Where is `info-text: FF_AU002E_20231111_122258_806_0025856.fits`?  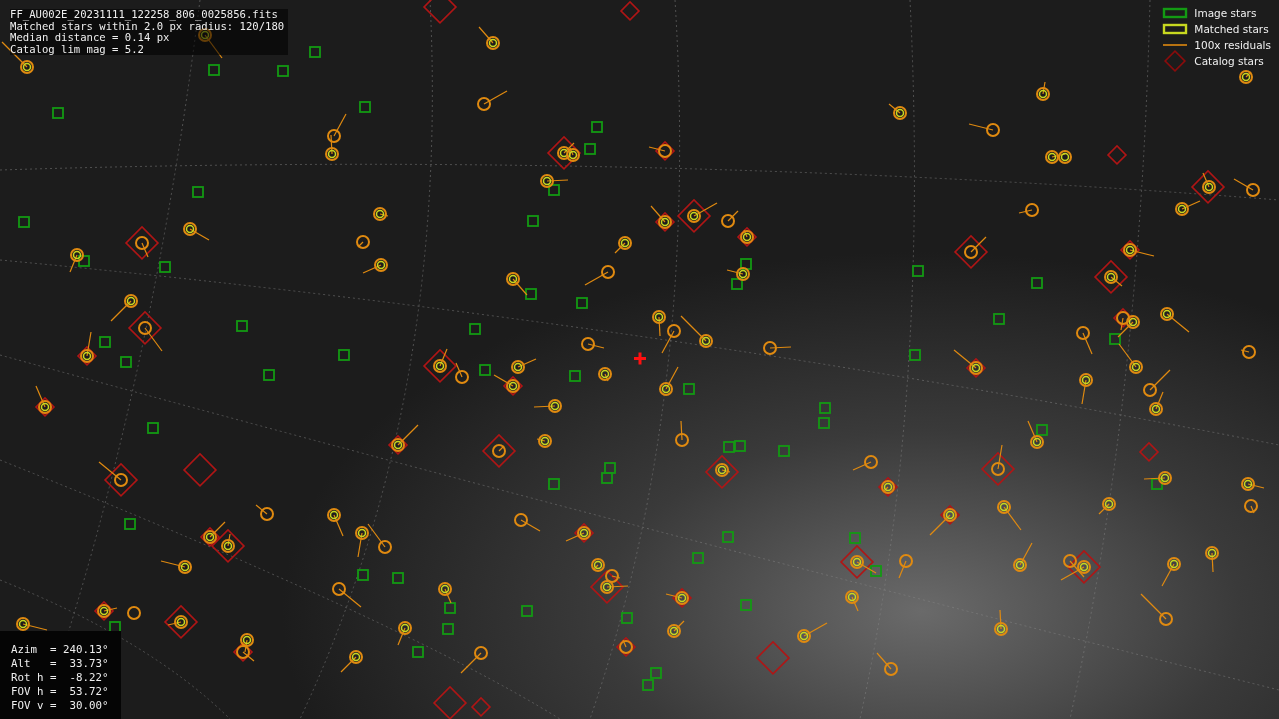
info-text: FF_AU002E_20231111_122258_806_0025856.fits is located at coordinates (144, 15).